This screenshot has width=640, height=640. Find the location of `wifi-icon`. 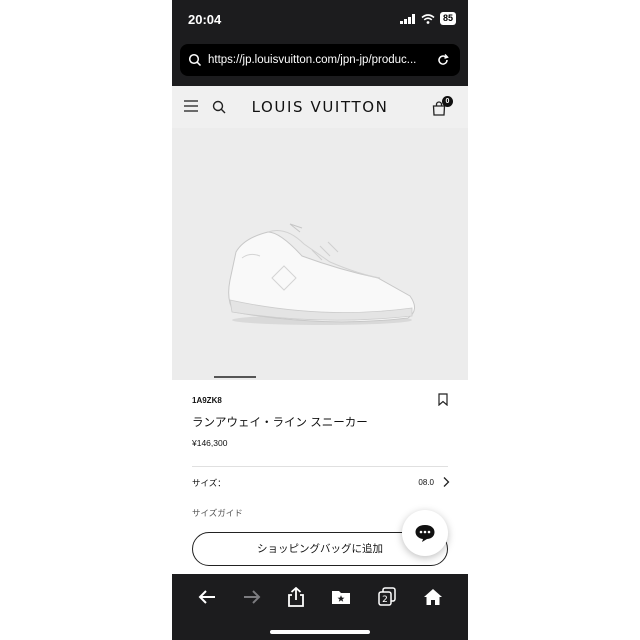

wifi-icon is located at coordinates (428, 18).